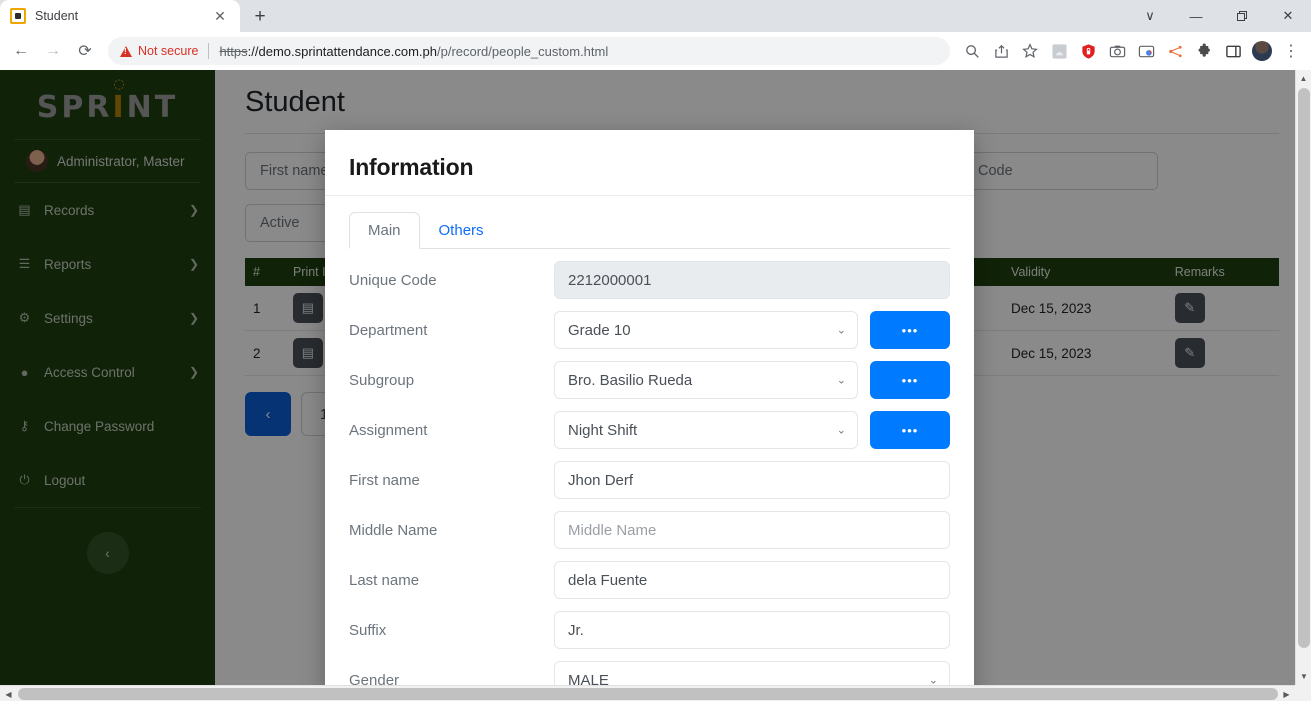 The image size is (1311, 701). What do you see at coordinates (649, 230) in the screenshot?
I see `modal-tabs: Main Others` at bounding box center [649, 230].